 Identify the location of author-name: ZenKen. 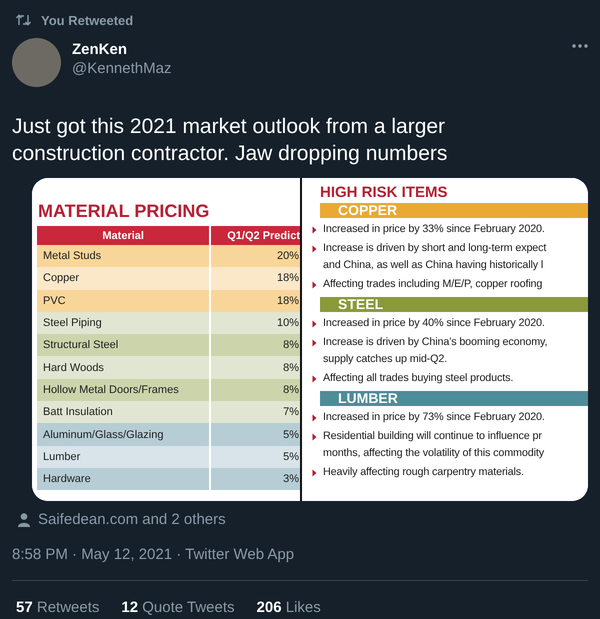
(100, 49).